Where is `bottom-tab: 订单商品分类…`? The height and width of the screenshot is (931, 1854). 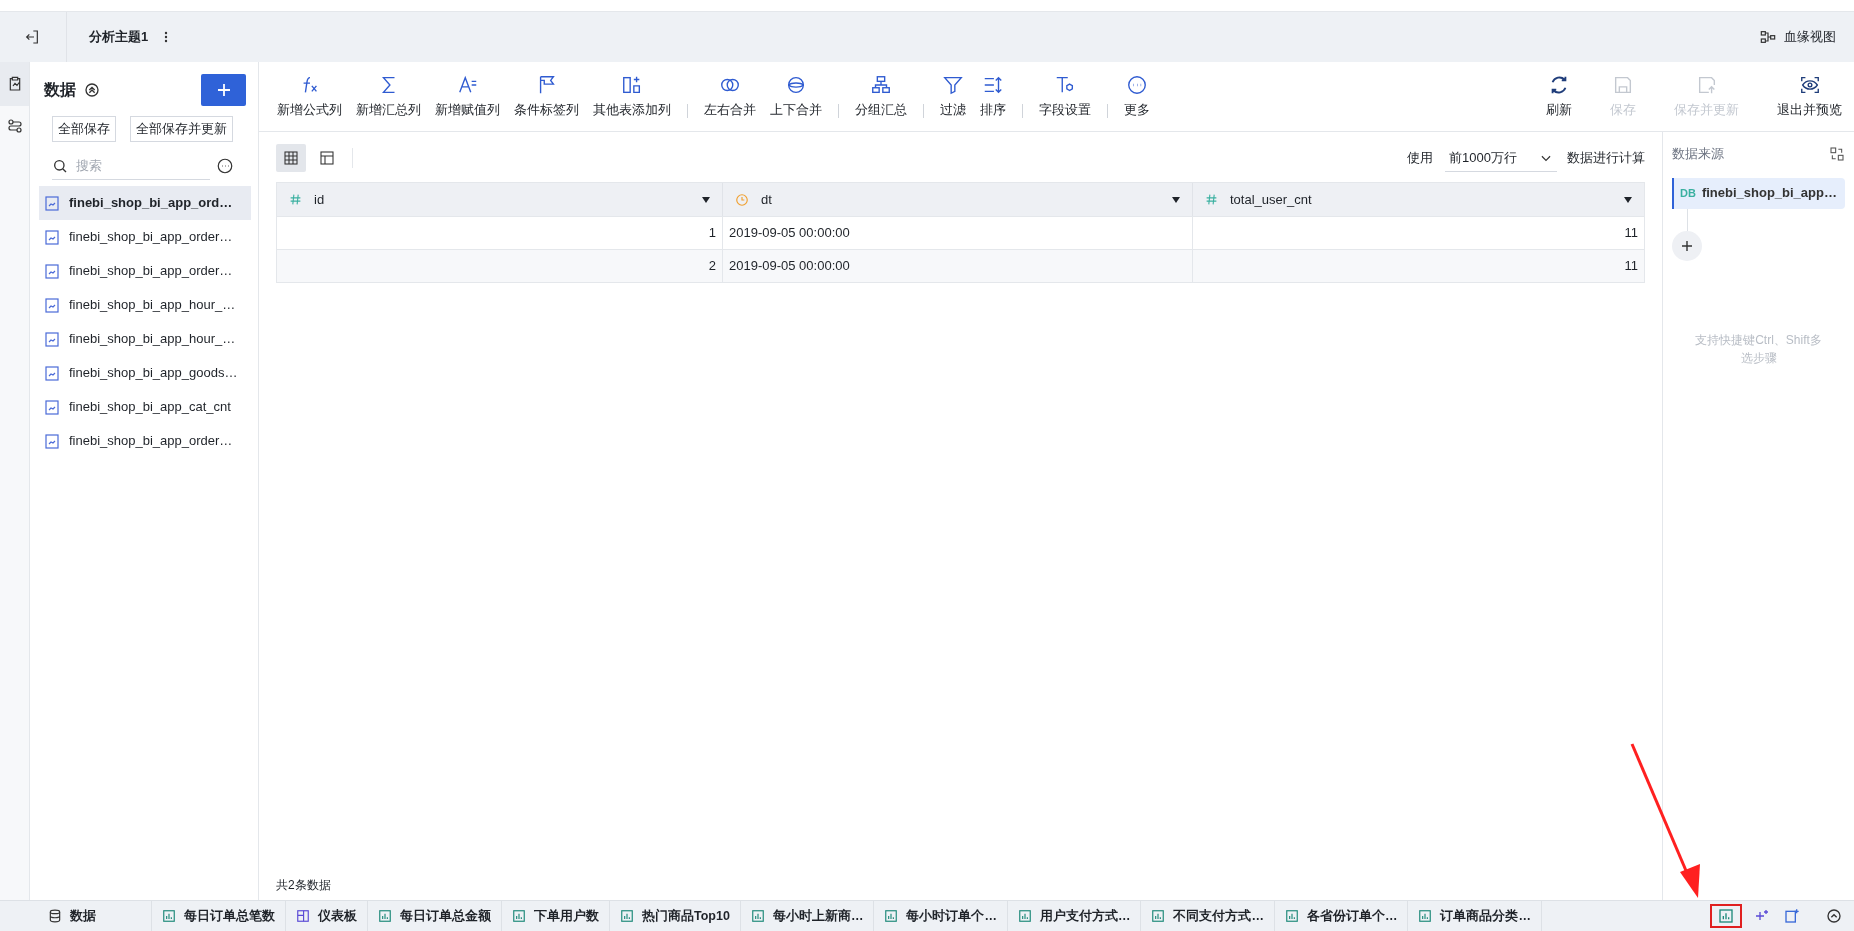 bottom-tab: 订单商品分类… is located at coordinates (1475, 916).